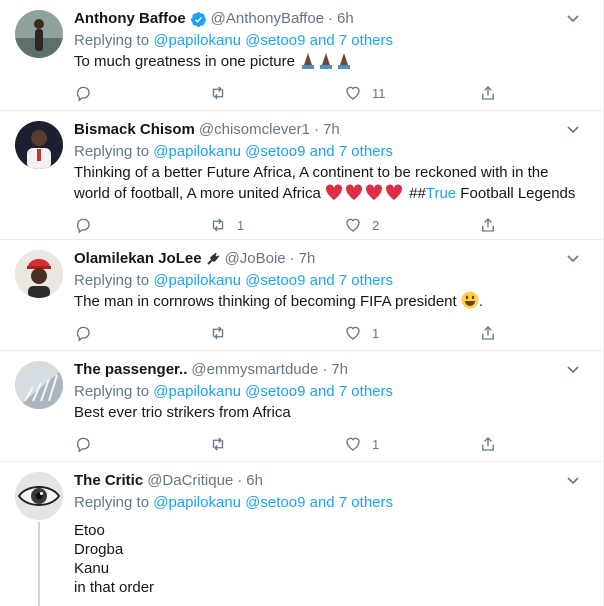 The height and width of the screenshot is (606, 604). Describe the element at coordinates (326, 61) in the screenshot. I see `praying-hands-emoji-icon` at that location.